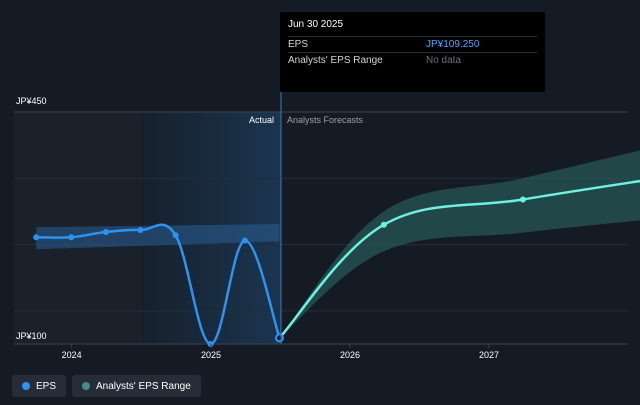  I want to click on y-tick-label-top: JP¥450, so click(31, 101).